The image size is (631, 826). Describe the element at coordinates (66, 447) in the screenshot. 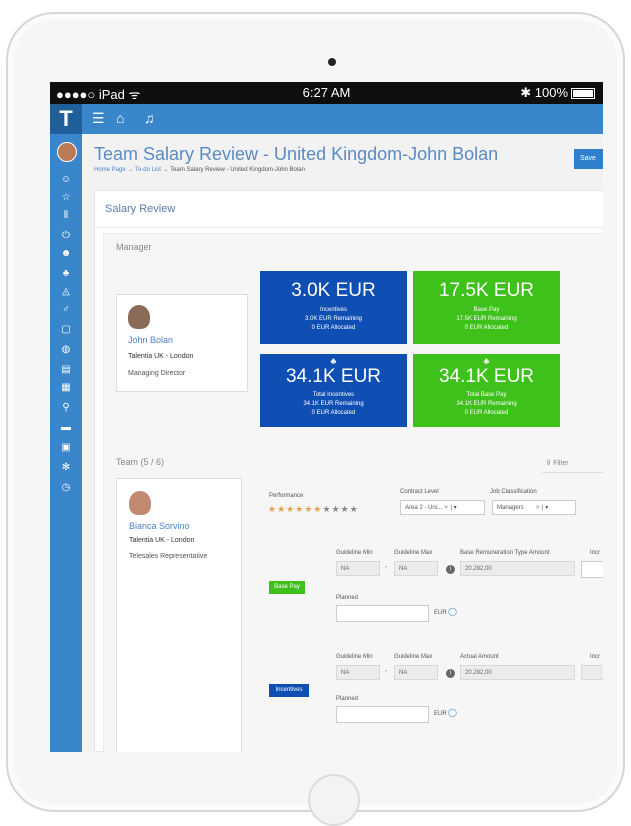

I see `document-icon: ▣` at that location.